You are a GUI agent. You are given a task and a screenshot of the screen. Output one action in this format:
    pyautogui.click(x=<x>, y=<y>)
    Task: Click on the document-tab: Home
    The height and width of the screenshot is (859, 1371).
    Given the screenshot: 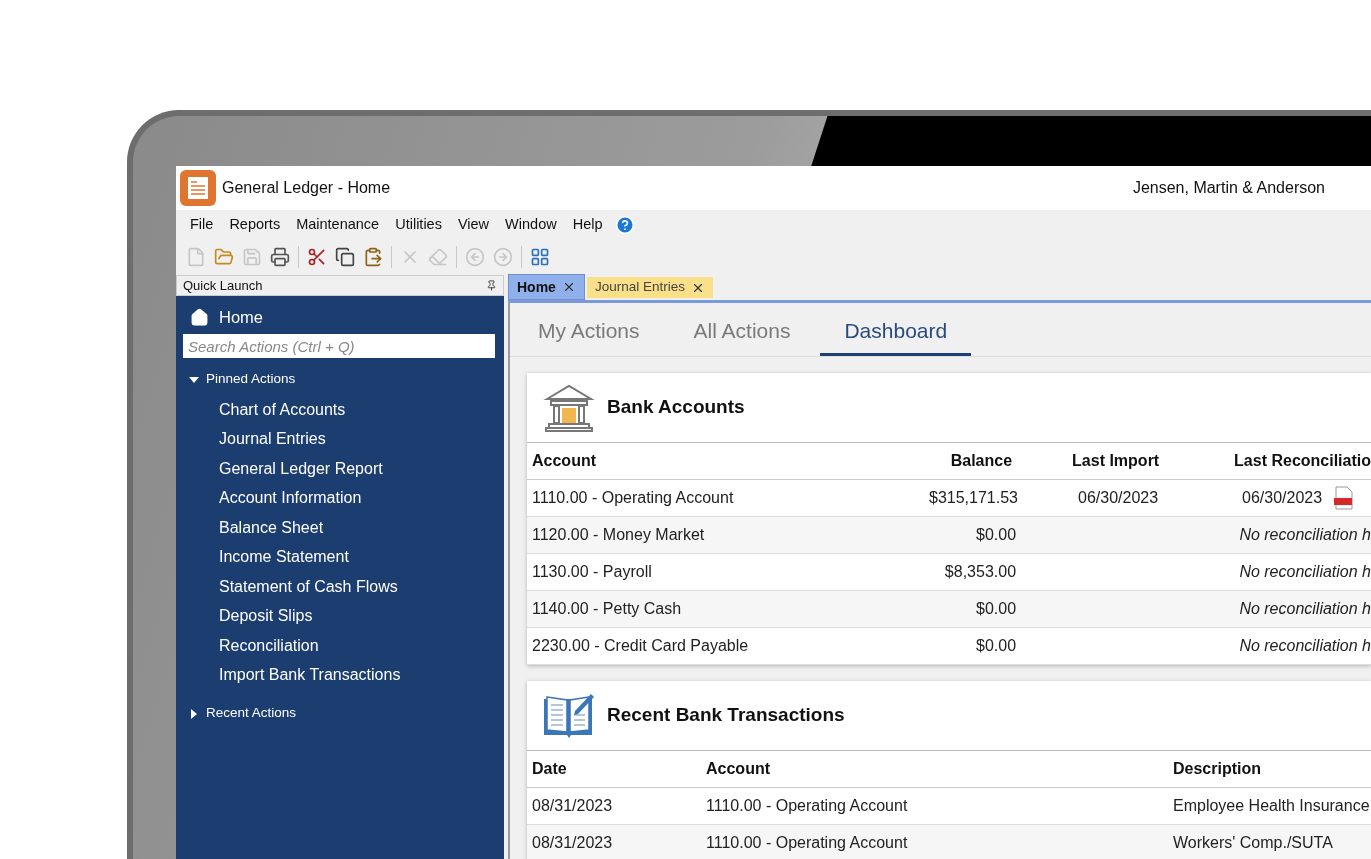 What is the action you would take?
    pyautogui.click(x=546, y=287)
    